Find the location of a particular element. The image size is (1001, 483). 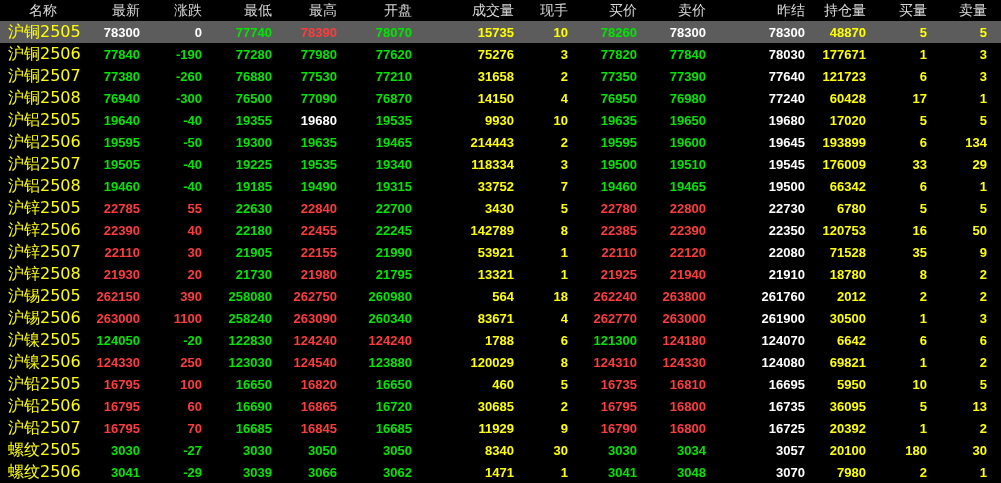

table-cell-text: 261900 is located at coordinates (782, 318).